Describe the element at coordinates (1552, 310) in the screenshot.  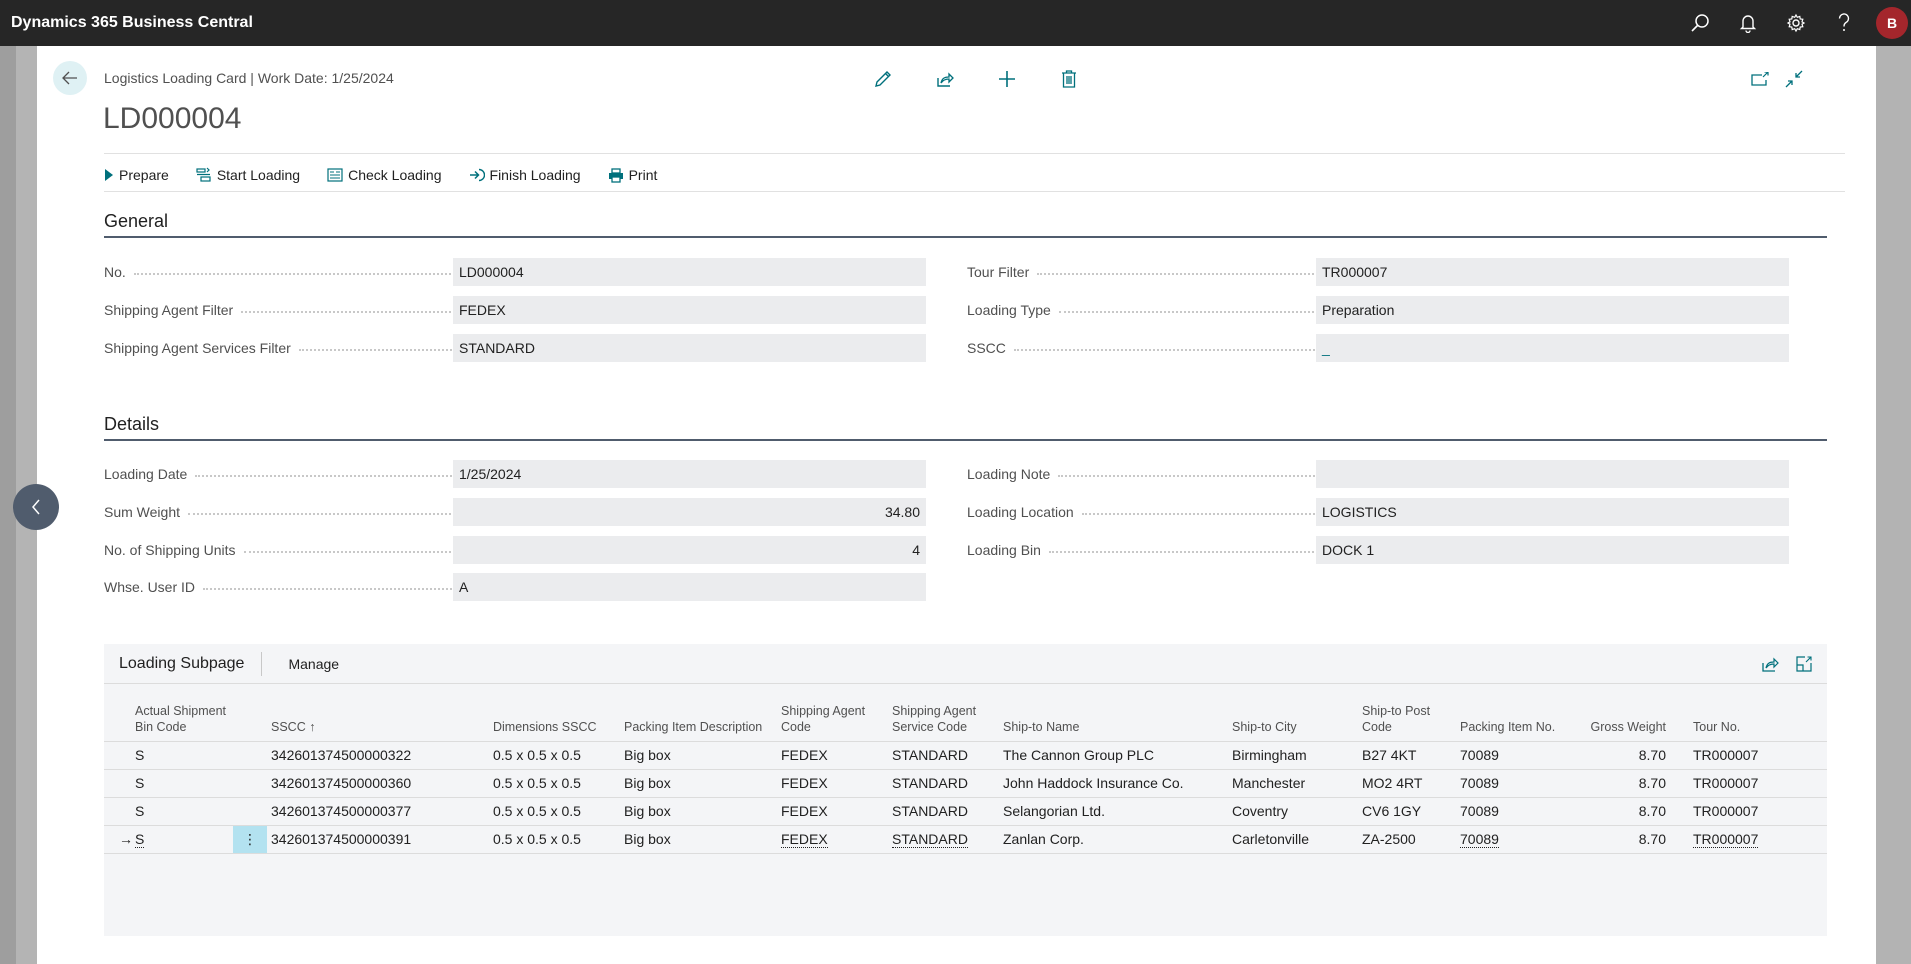
I see `field-loading-type: Preparation` at that location.